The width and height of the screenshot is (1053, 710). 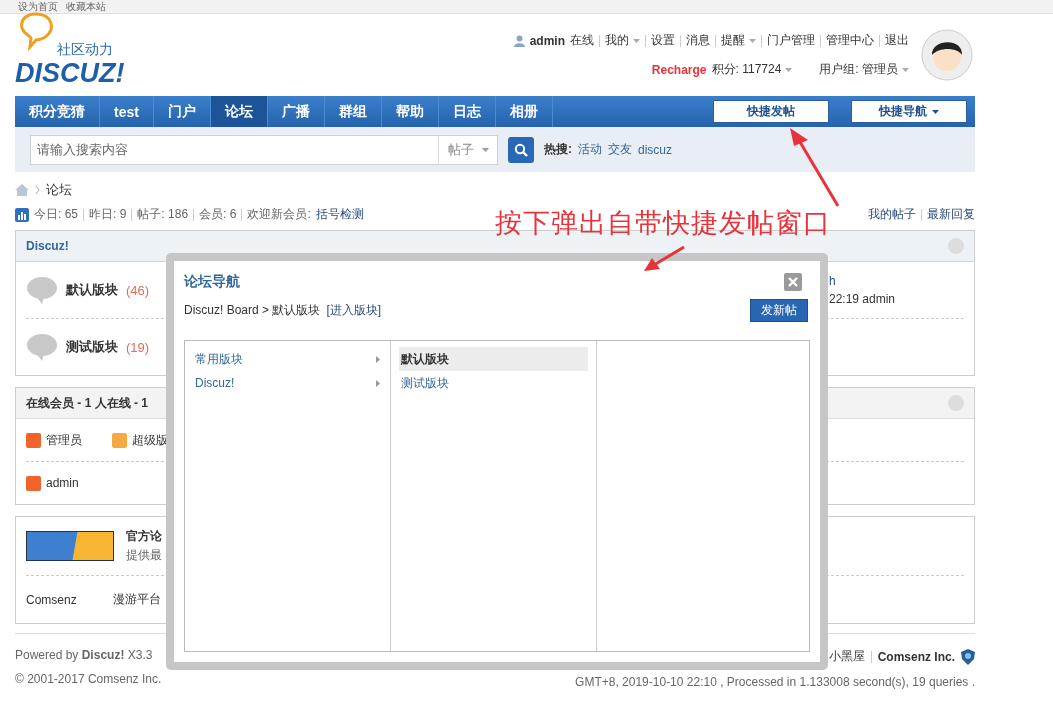 What do you see at coordinates (791, 40) in the screenshot?
I see `user-menu-link: 门户管理` at bounding box center [791, 40].